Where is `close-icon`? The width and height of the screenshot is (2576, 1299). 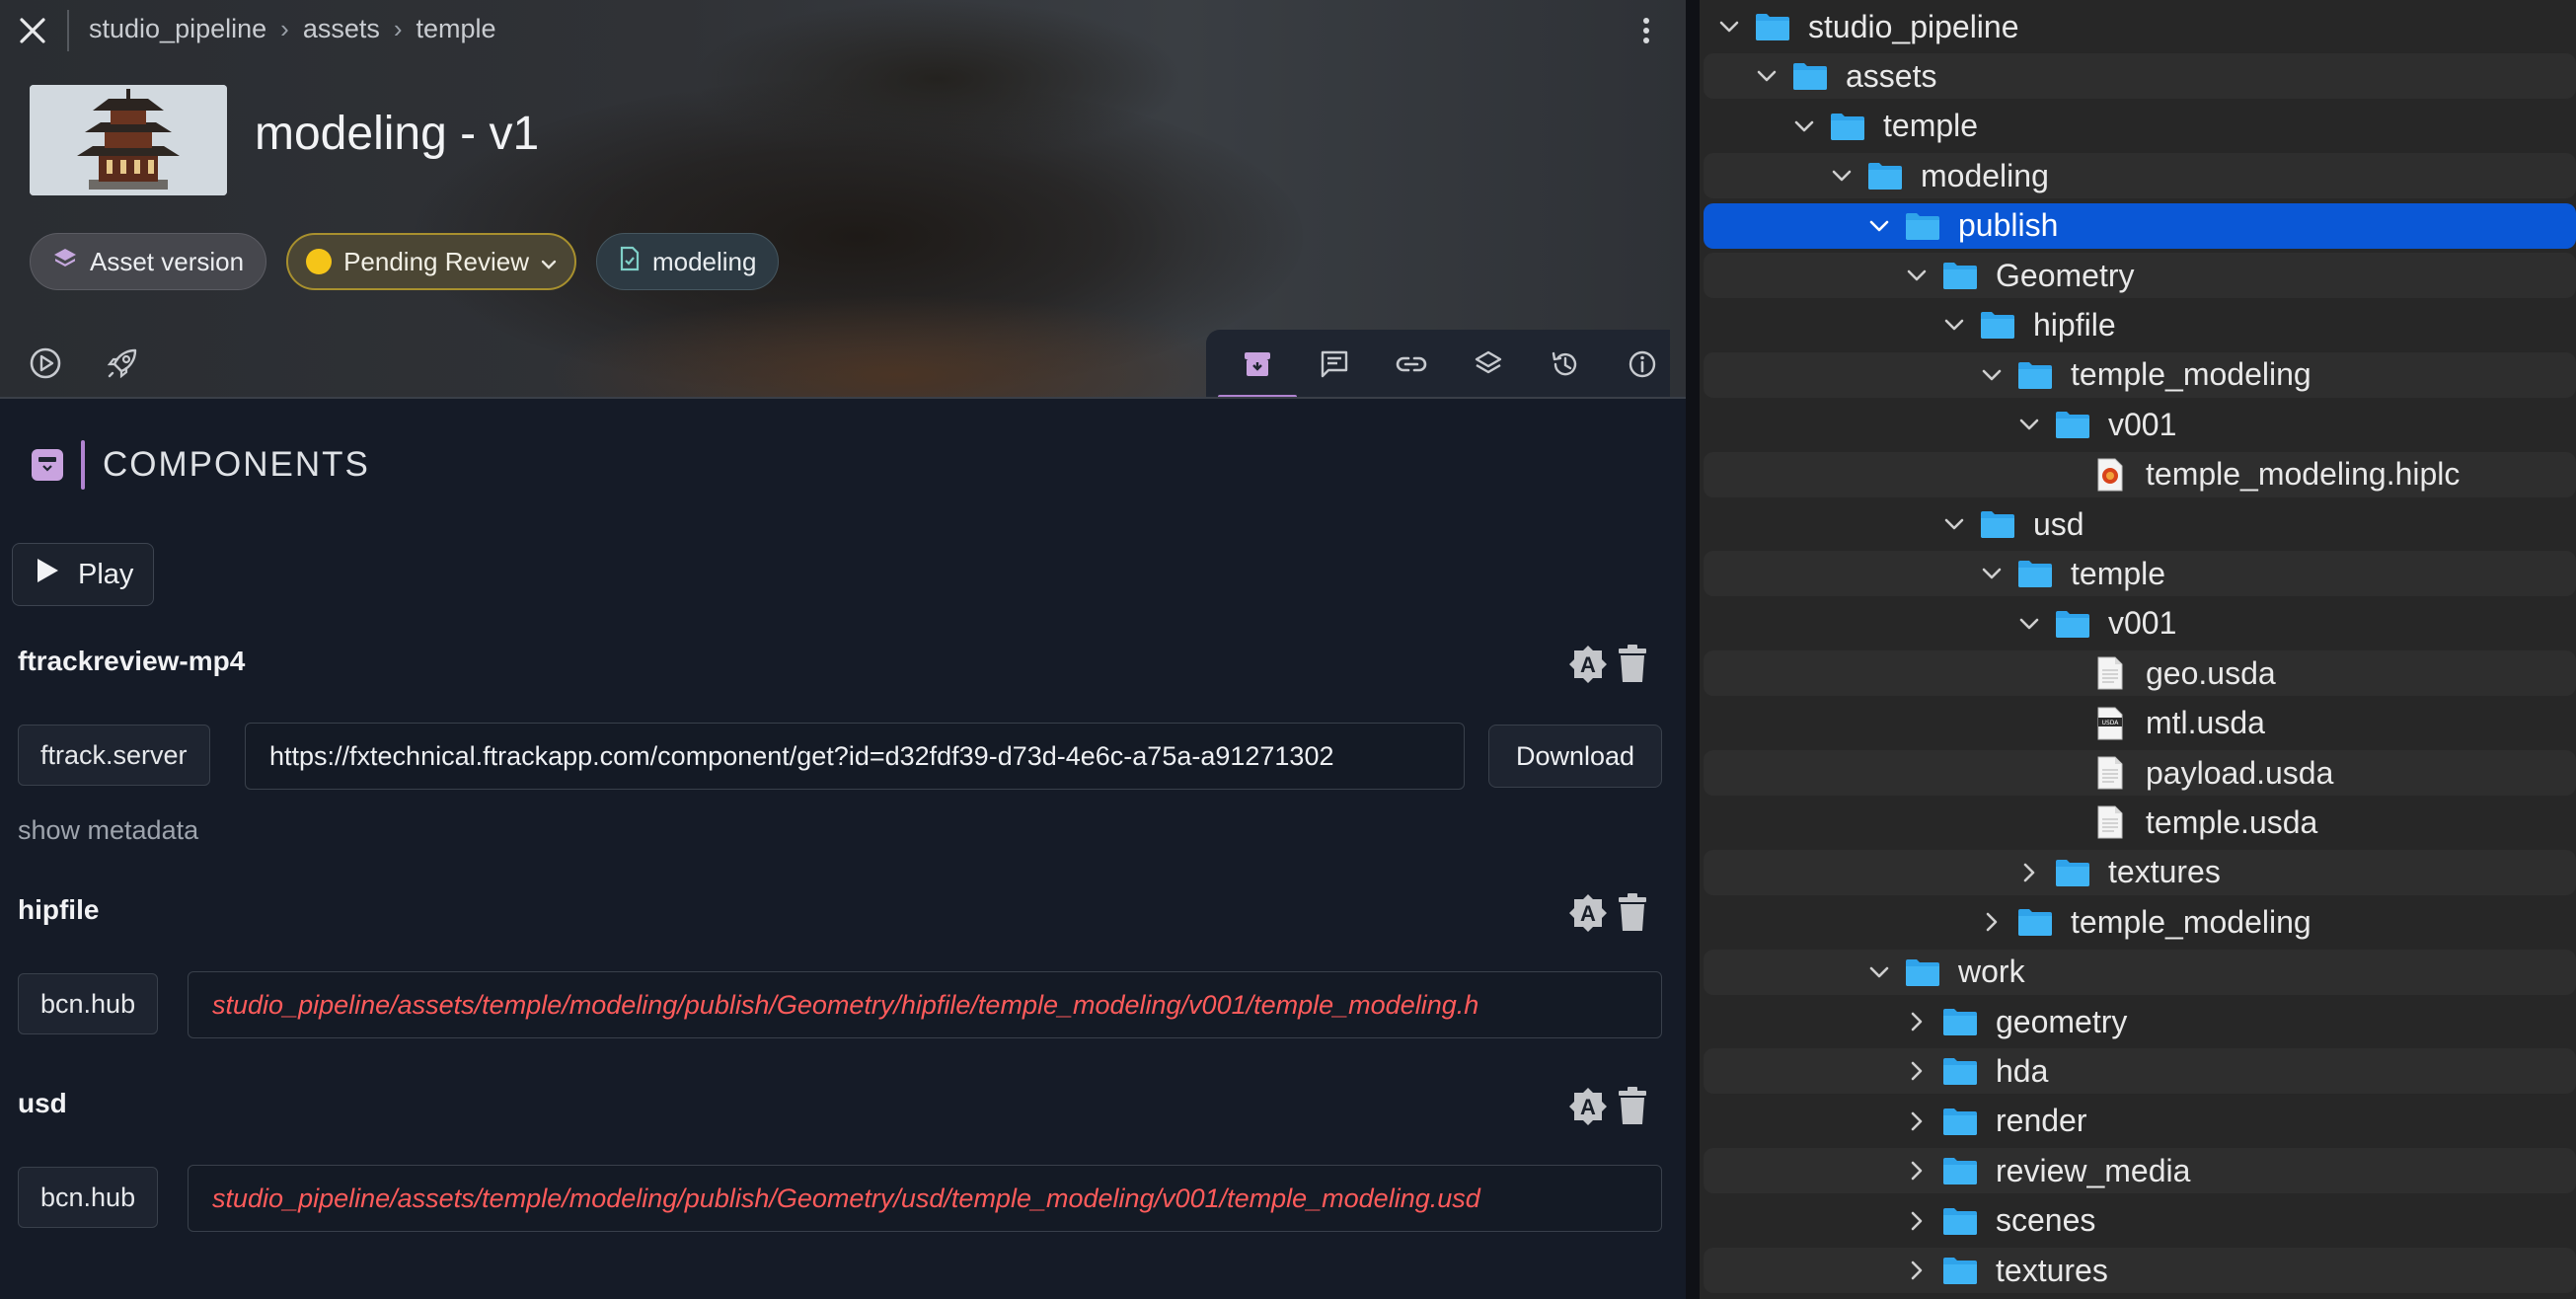
close-icon is located at coordinates (32, 30).